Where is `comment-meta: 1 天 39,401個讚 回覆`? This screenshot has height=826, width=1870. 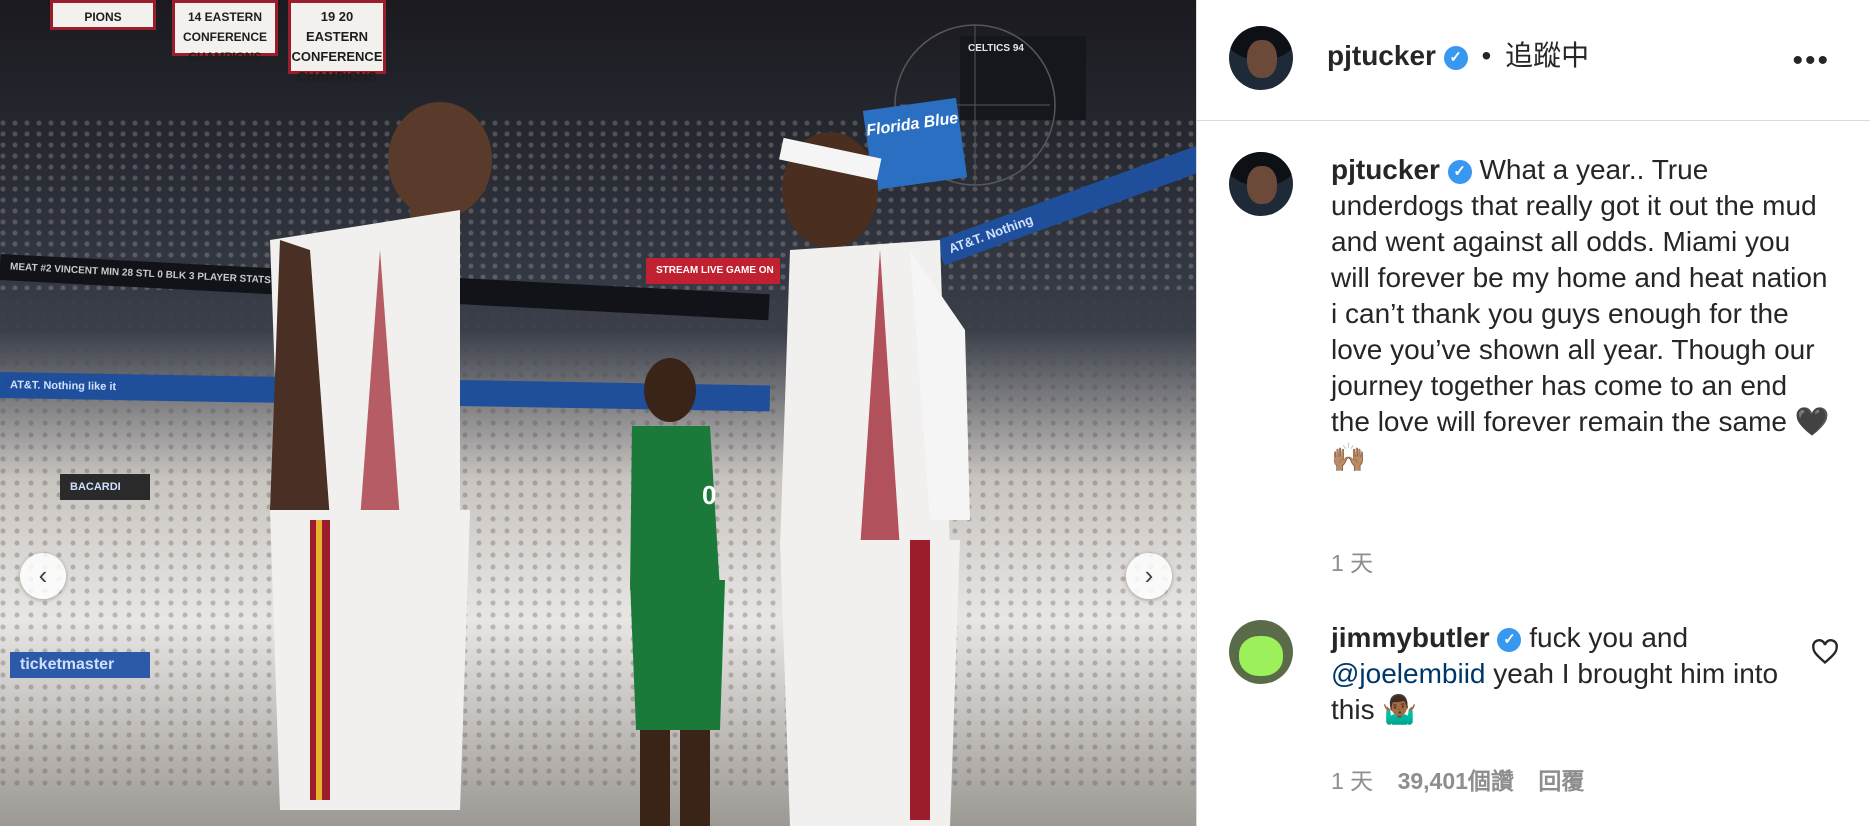 comment-meta: 1 天 39,401個讚 回覆 is located at coordinates (1457, 779).